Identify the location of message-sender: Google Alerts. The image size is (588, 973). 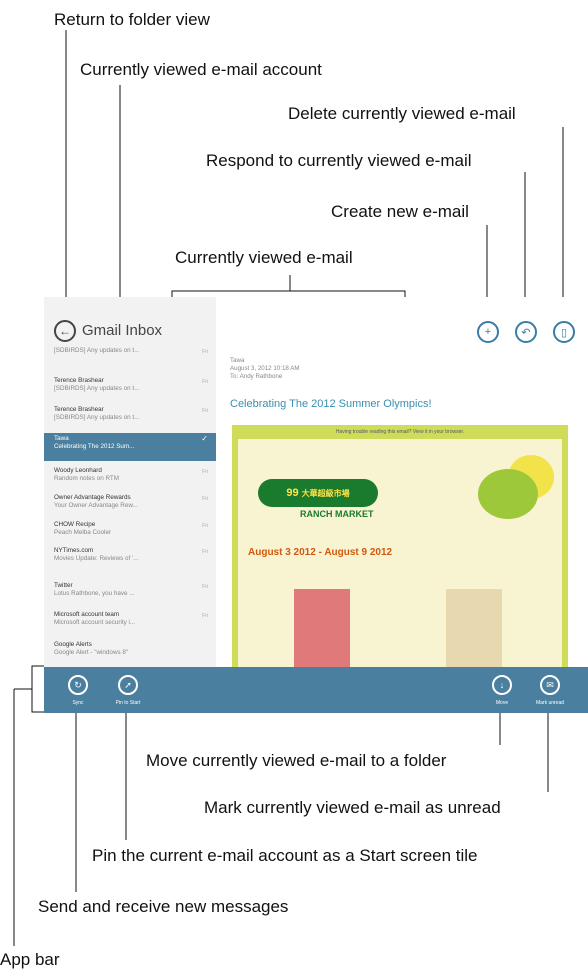
(73, 644).